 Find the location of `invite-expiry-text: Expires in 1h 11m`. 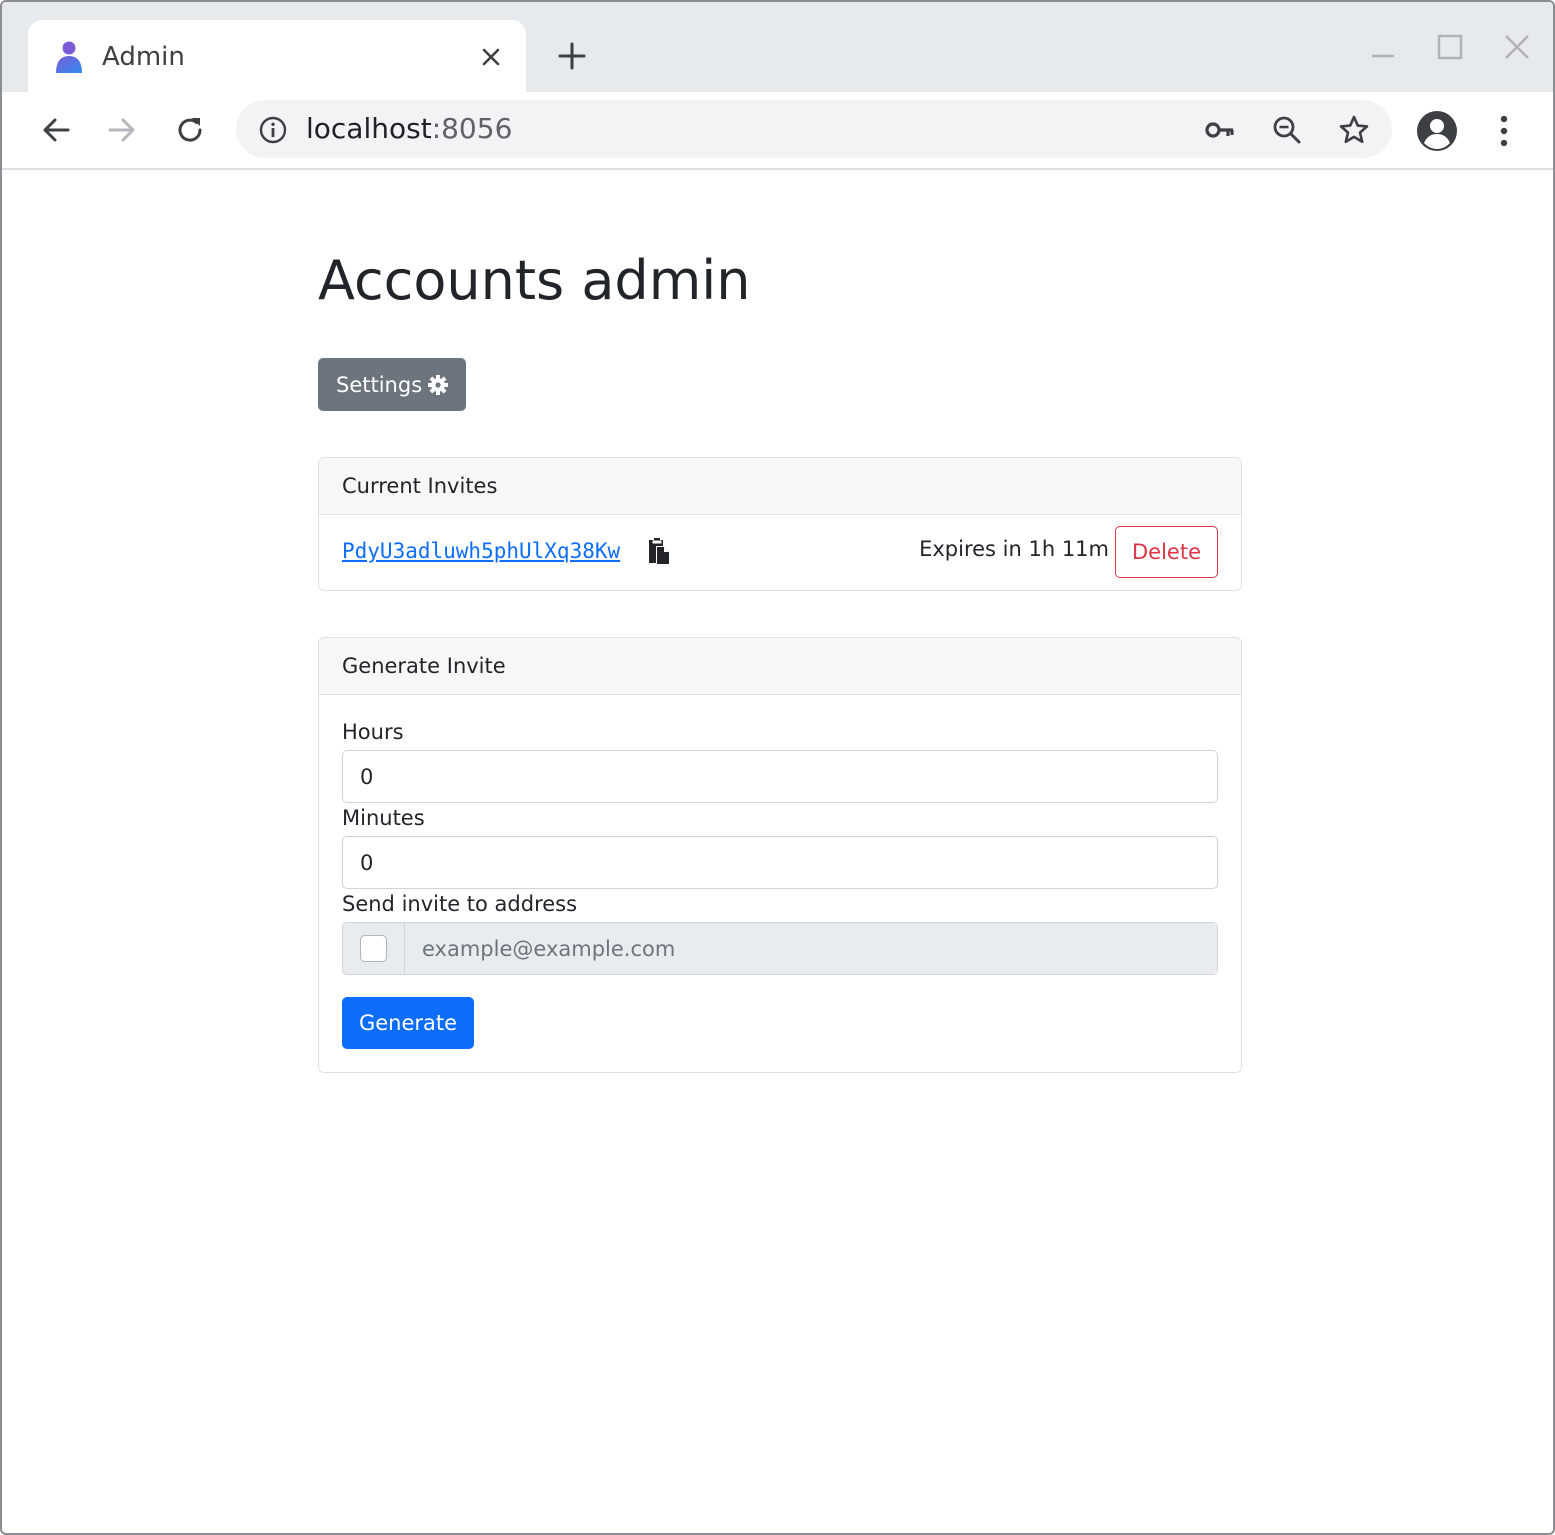

invite-expiry-text: Expires in 1h 11m is located at coordinates (1014, 549).